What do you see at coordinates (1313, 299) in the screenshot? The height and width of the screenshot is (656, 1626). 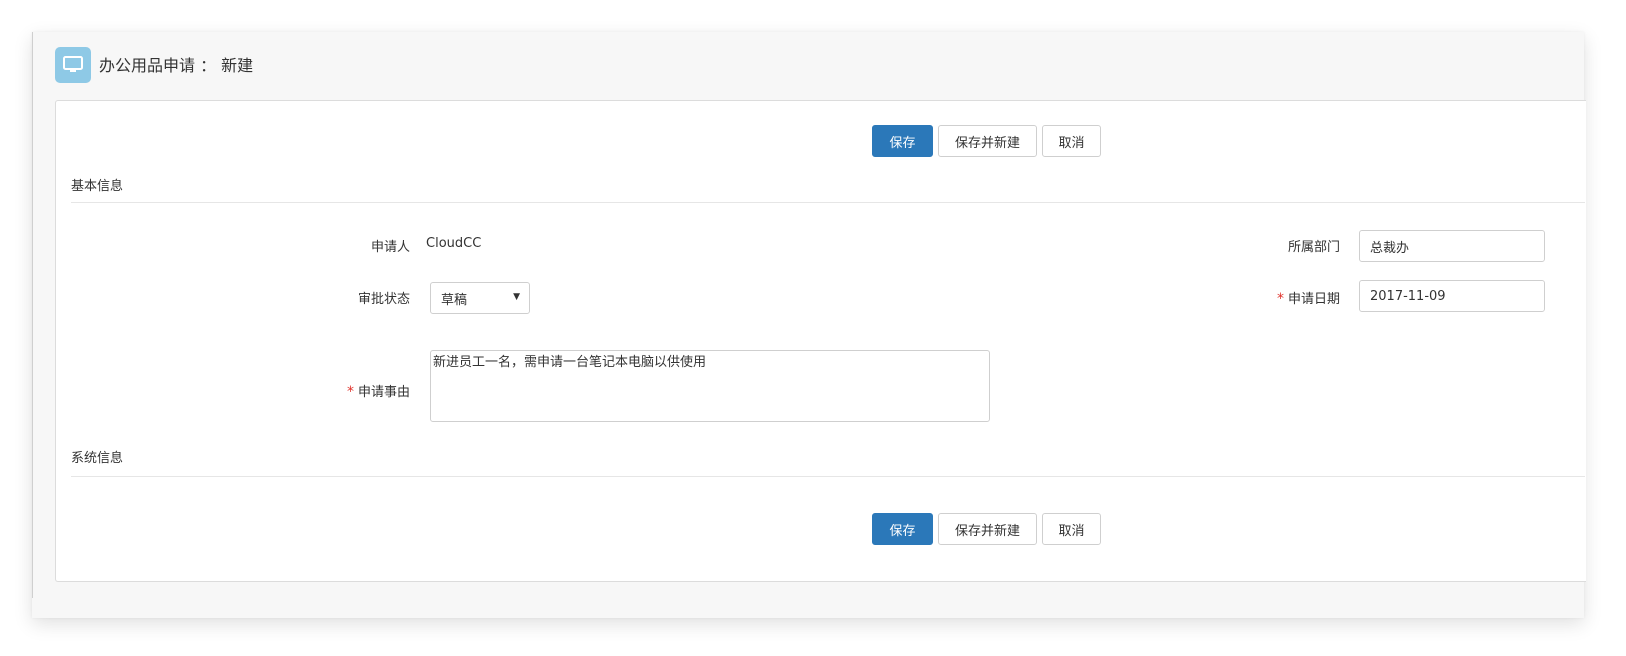 I see `apply-date-label: 申请日期` at bounding box center [1313, 299].